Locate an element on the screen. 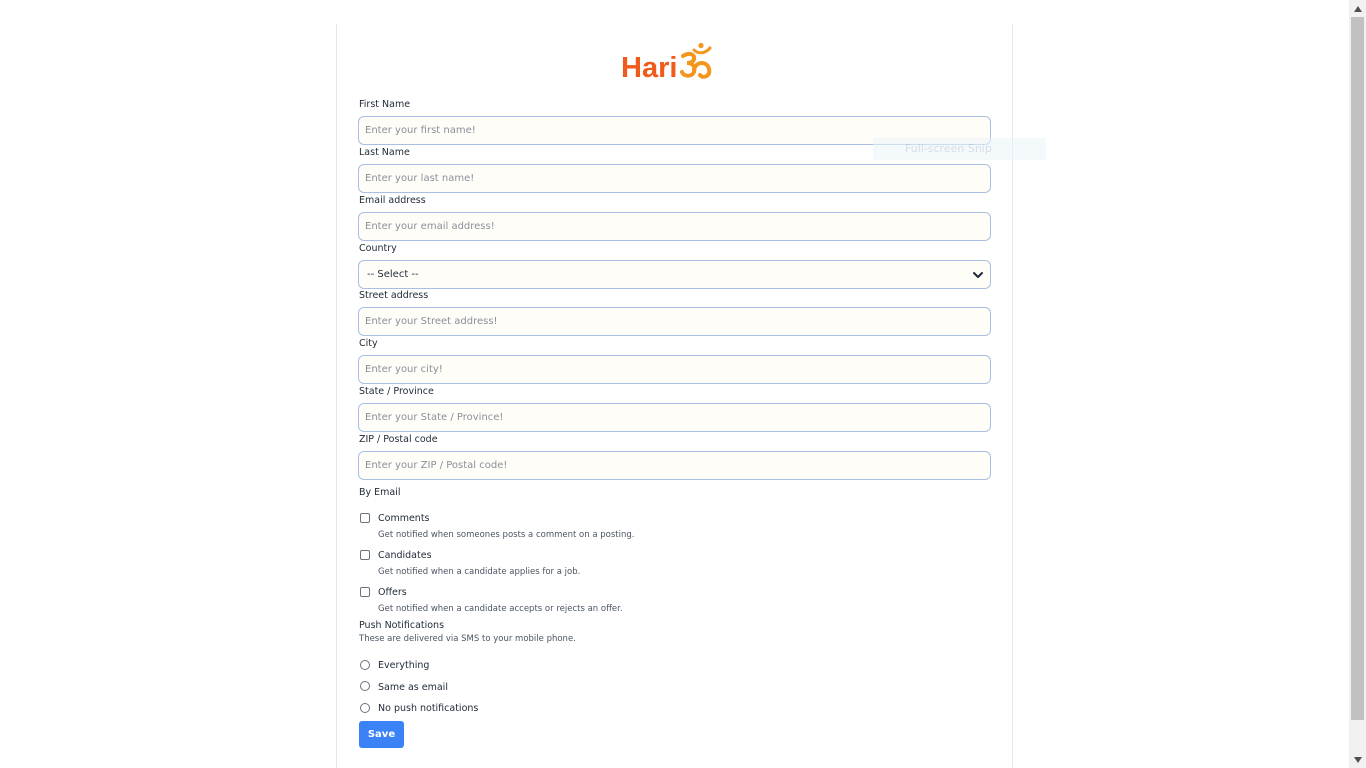 The image size is (1366, 768). om-symbol-icon is located at coordinates (696, 60).